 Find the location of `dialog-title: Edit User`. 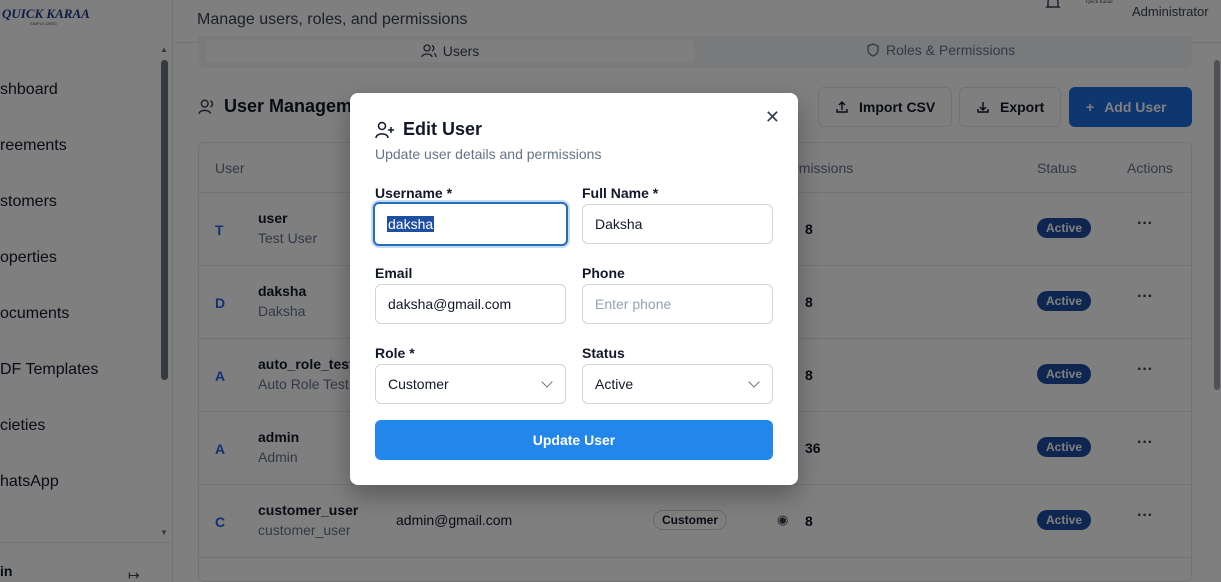

dialog-title: Edit User is located at coordinates (428, 129).